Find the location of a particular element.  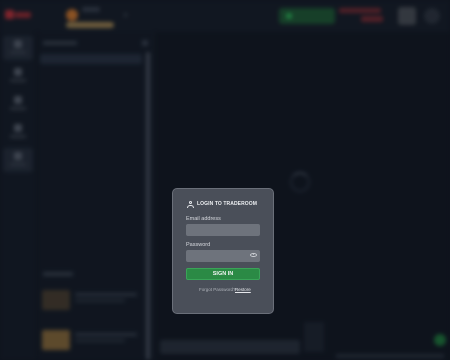

password-field is located at coordinates (223, 256).